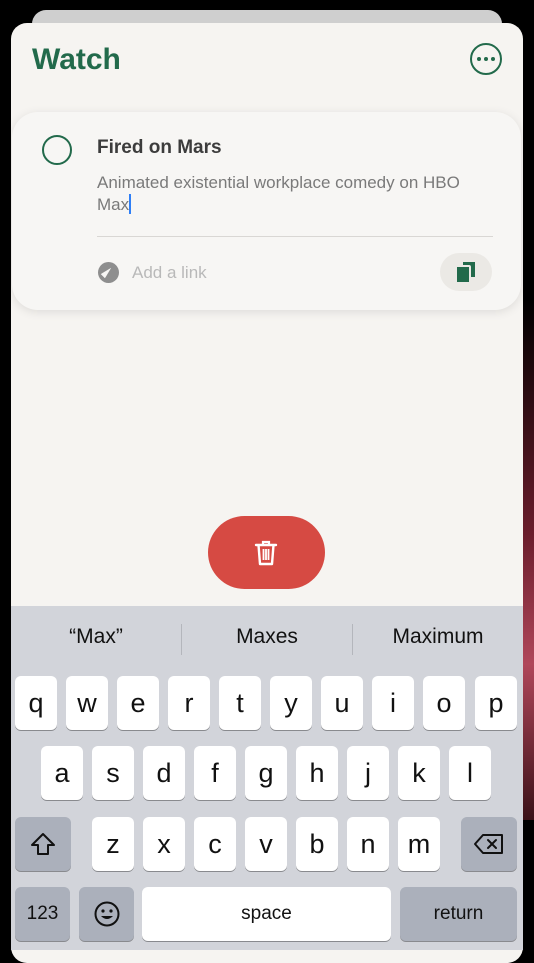 Image resolution: width=534 pixels, height=963 pixels. I want to click on key-p: p, so click(496, 703).